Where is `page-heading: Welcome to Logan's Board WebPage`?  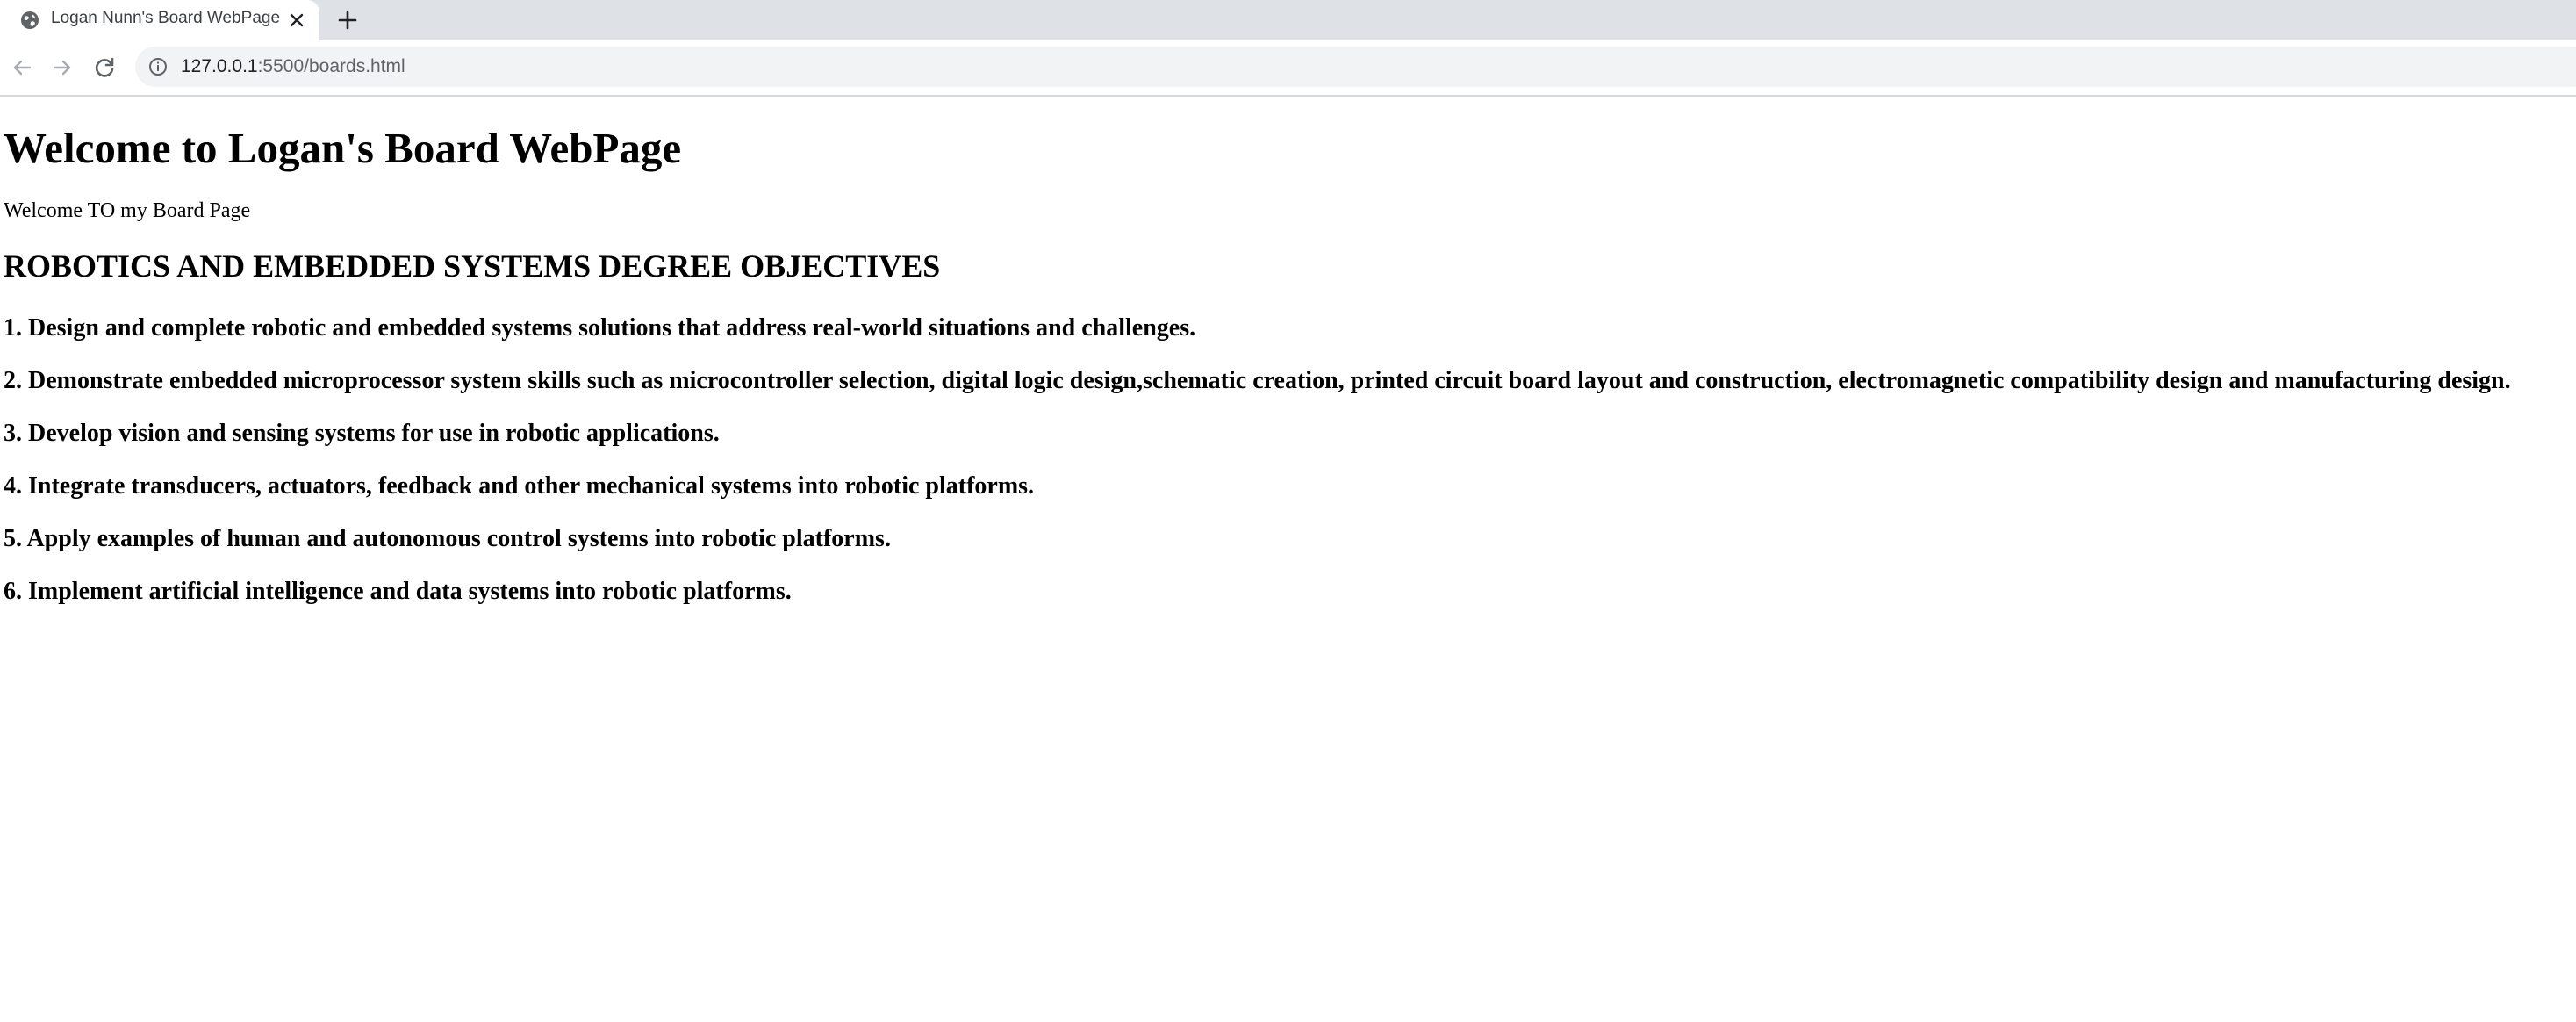 page-heading: Welcome to Logan's Board WebPage is located at coordinates (343, 148).